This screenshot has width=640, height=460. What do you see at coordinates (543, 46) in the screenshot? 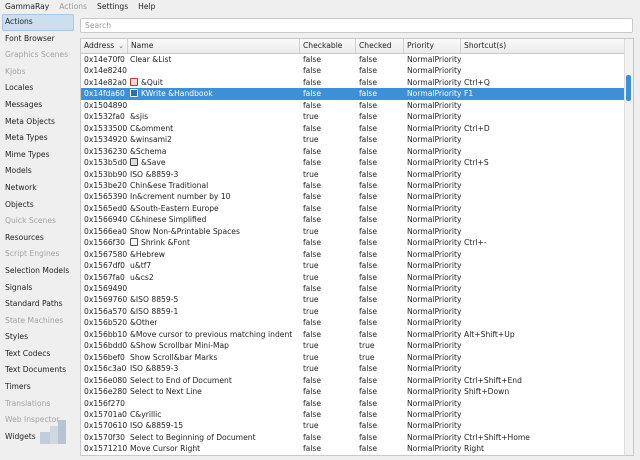
I see `column-header-shortcuts: Shortcut(s)` at bounding box center [543, 46].